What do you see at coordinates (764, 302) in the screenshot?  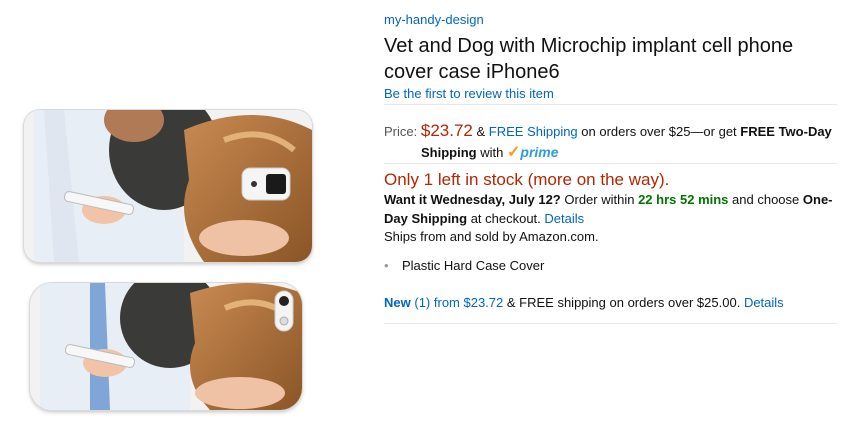 I see `new-details-link: Details` at bounding box center [764, 302].